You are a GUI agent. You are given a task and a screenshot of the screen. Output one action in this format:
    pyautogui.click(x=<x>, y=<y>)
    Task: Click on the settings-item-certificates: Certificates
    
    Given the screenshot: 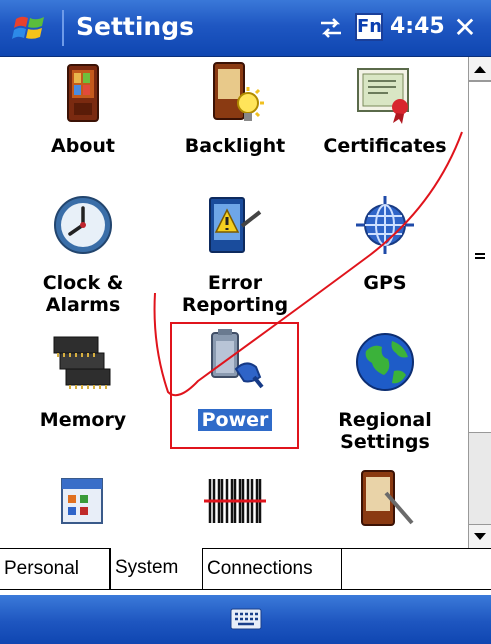 What is the action you would take?
    pyautogui.click(x=385, y=124)
    